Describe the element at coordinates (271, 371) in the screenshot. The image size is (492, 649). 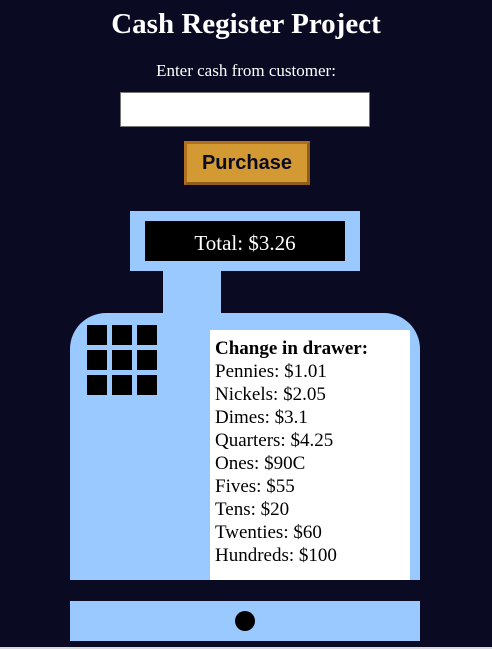
I see `drawer-line-pennies: Pennies: $1.01` at that location.